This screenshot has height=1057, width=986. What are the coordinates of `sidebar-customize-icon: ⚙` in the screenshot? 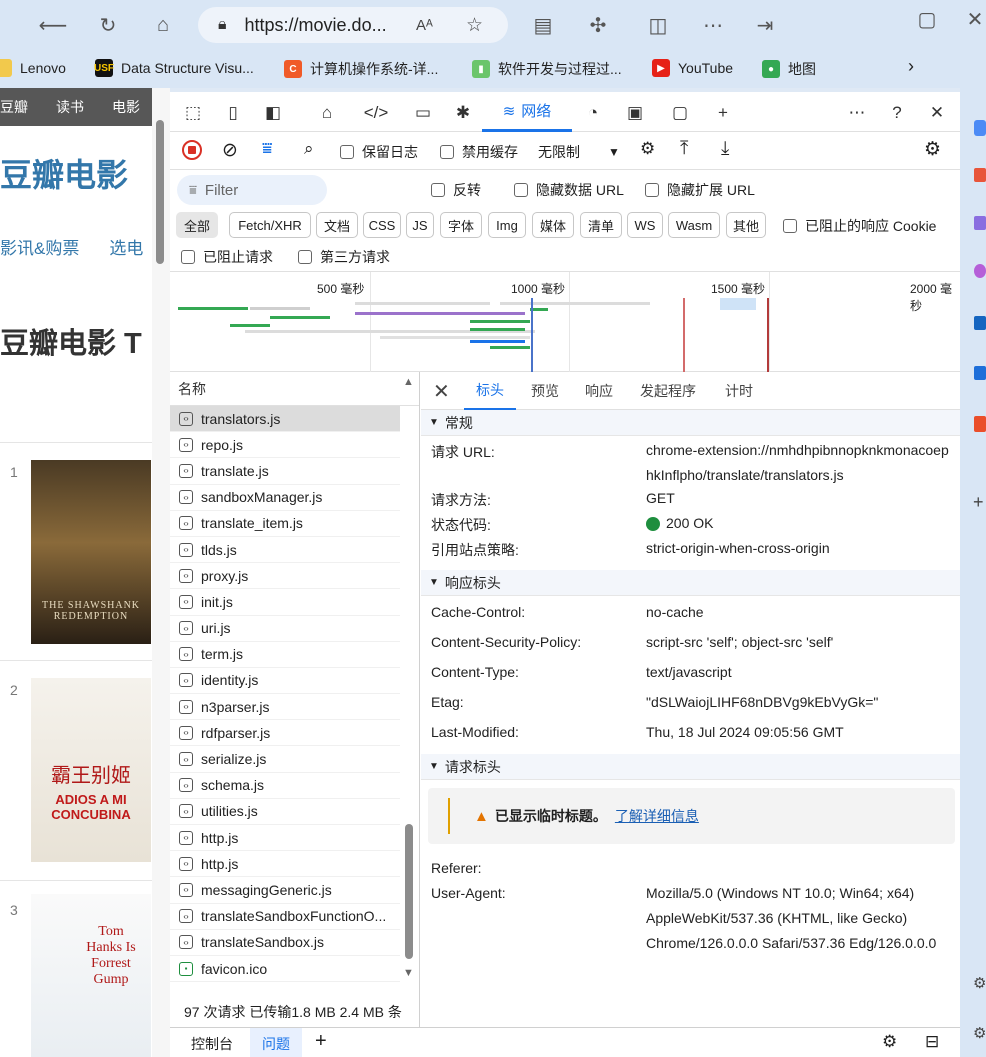 It's located at (979, 983).